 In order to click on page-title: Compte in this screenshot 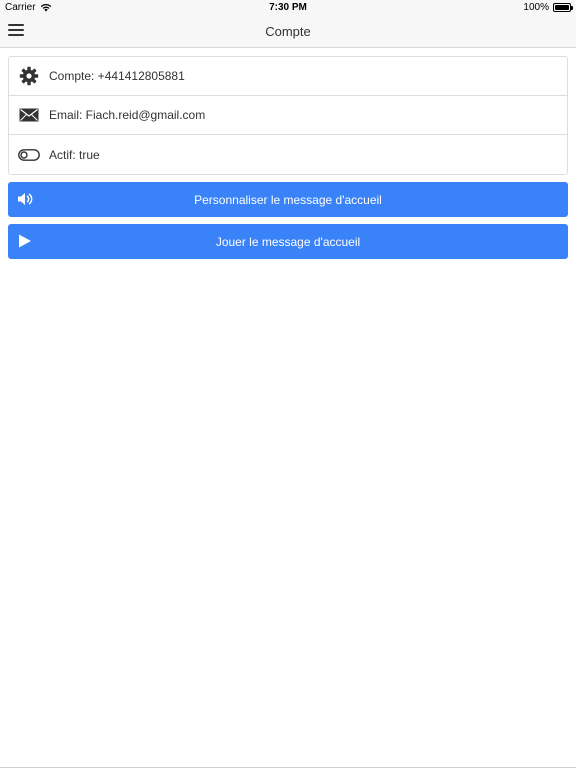, I will do `click(288, 31)`.